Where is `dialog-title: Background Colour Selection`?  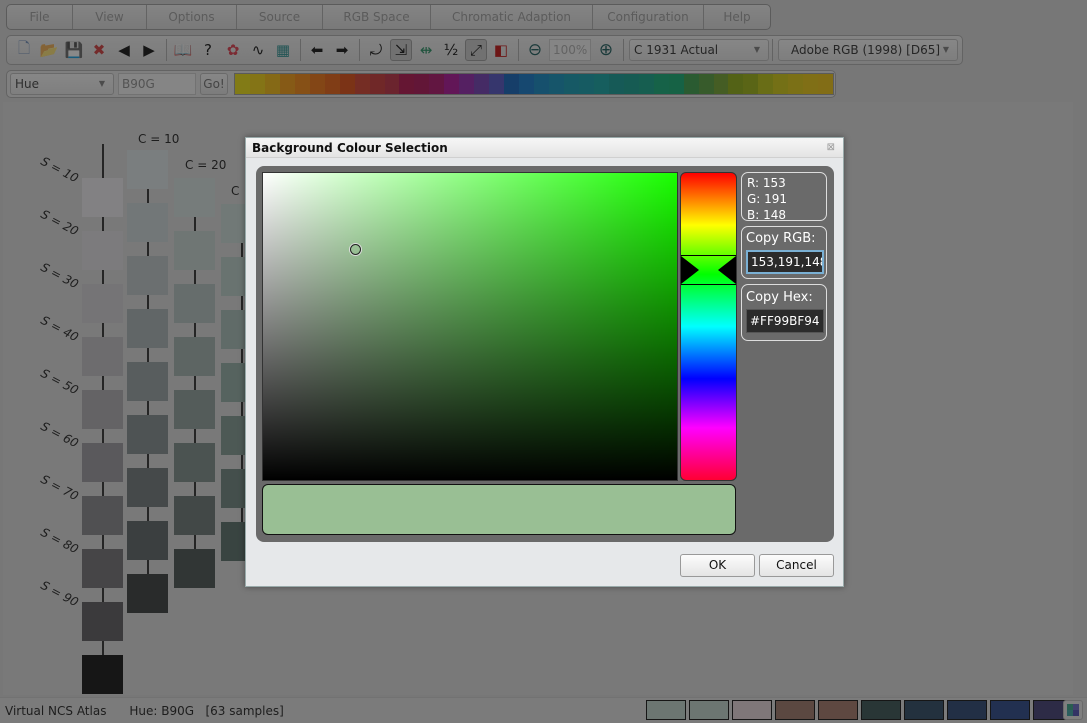 dialog-title: Background Colour Selection is located at coordinates (350, 148).